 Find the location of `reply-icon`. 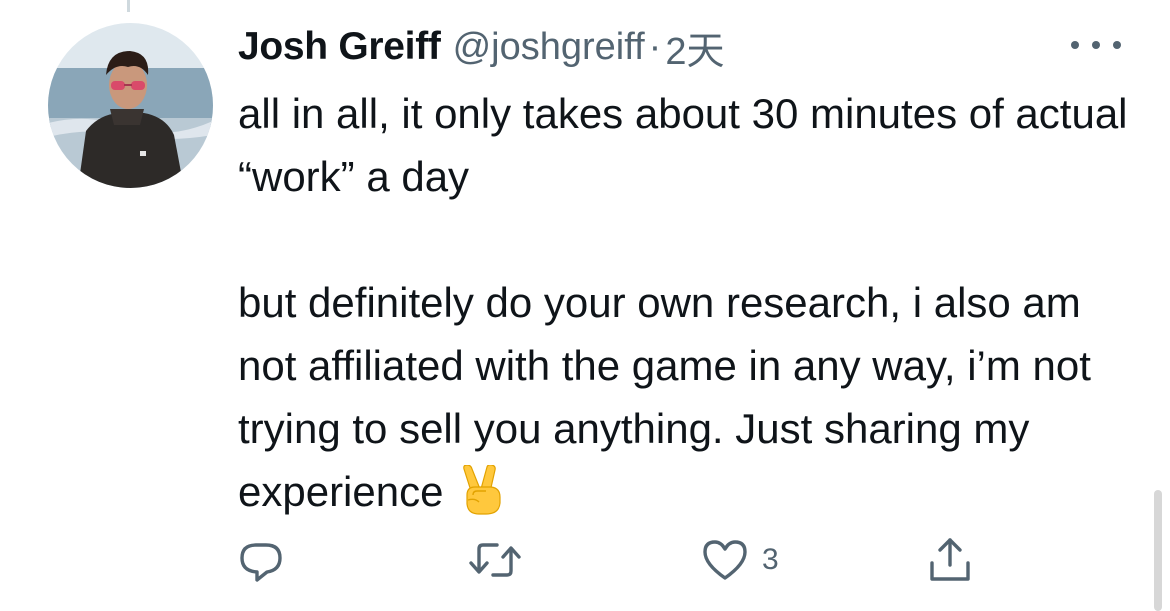

reply-icon is located at coordinates (261, 562).